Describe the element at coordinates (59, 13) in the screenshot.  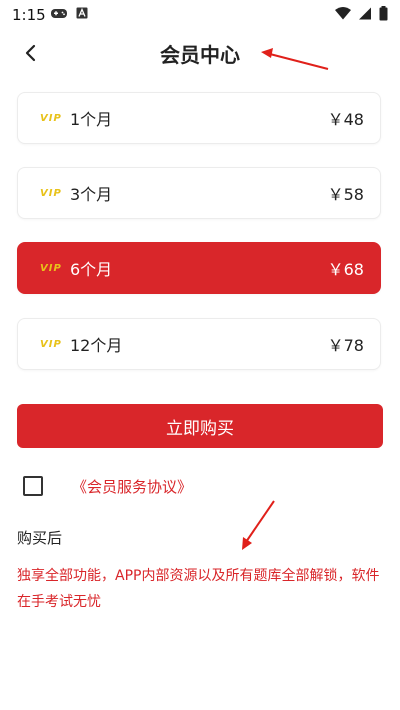
I see `gamepad-icon` at that location.